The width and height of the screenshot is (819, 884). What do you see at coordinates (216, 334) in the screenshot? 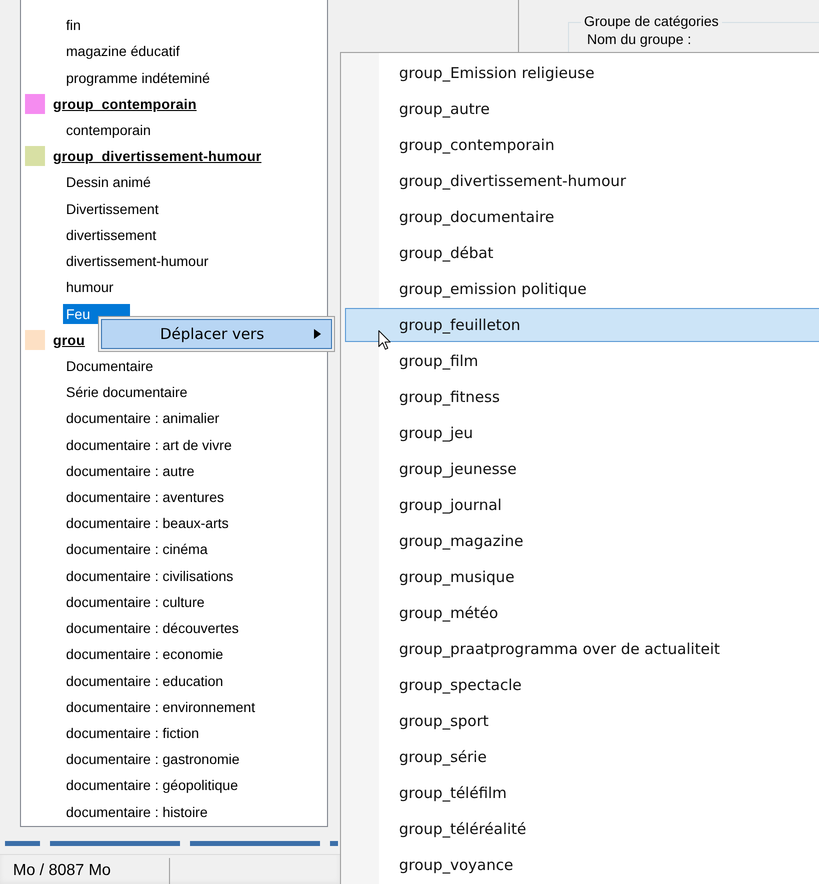
I see `menu-item: Déplacer vers` at bounding box center [216, 334].